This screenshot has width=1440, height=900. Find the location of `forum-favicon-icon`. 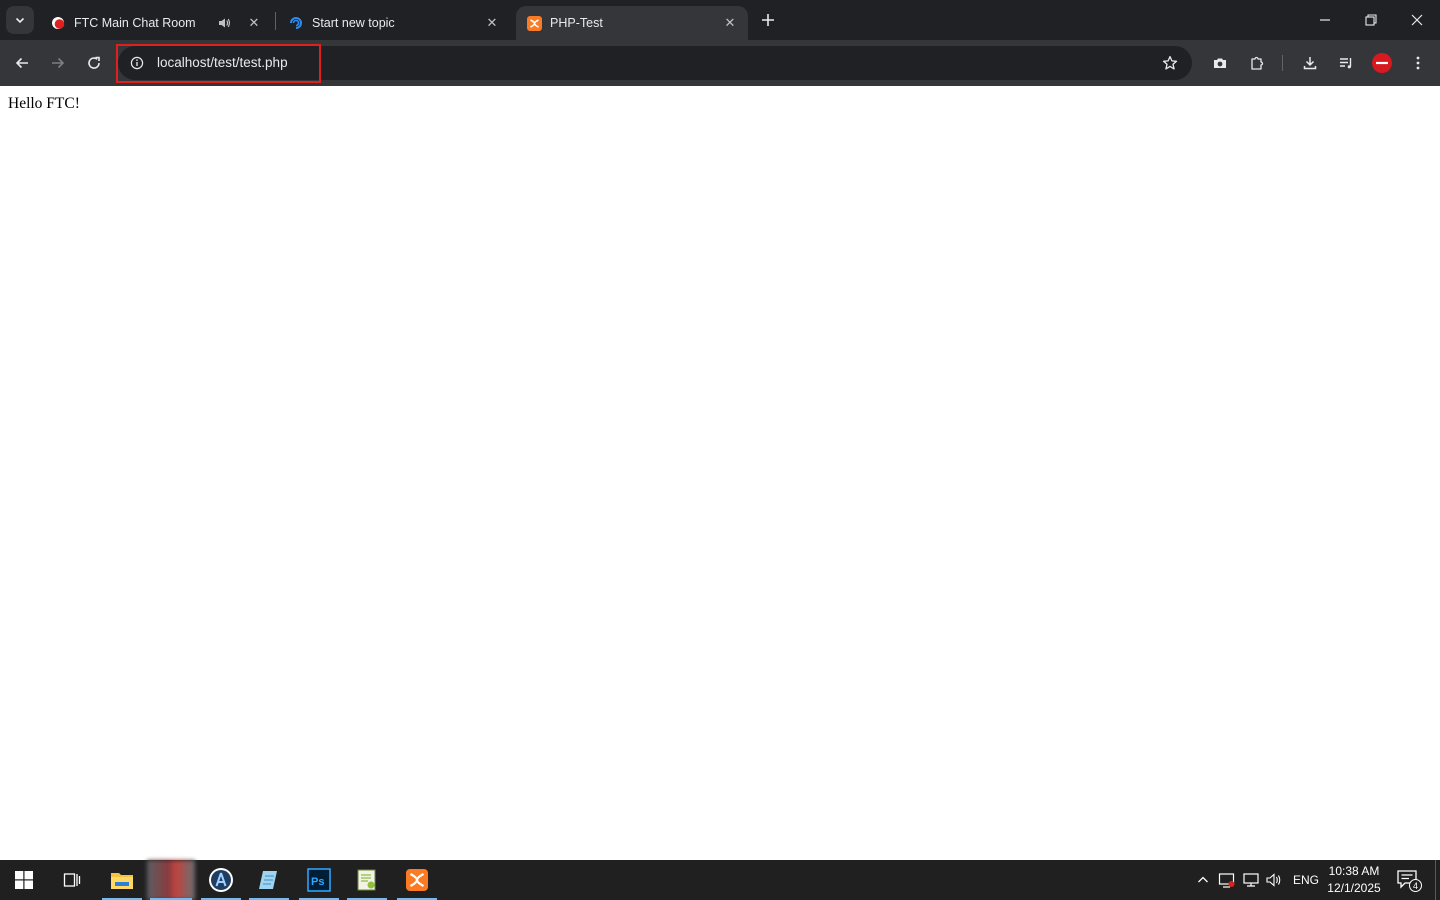

forum-favicon-icon is located at coordinates (296, 23).